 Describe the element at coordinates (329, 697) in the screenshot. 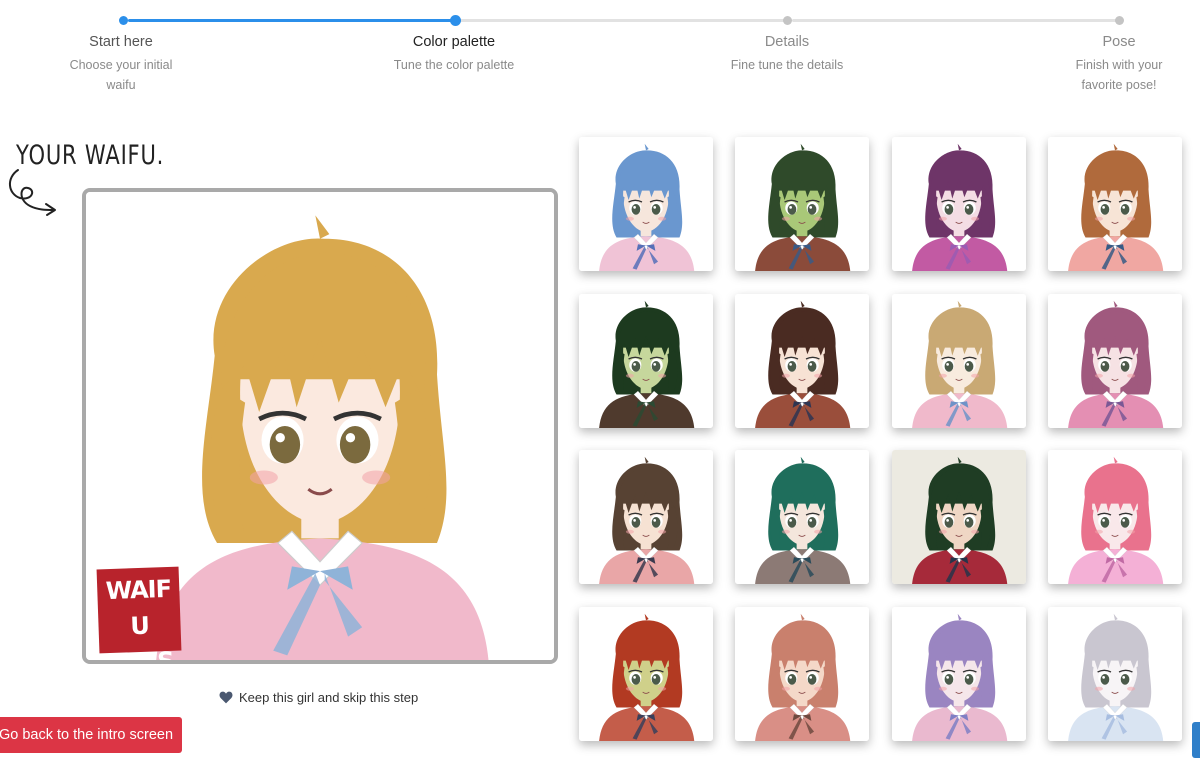

I see `keep-girl-label: Keep this girl and skip this step` at that location.